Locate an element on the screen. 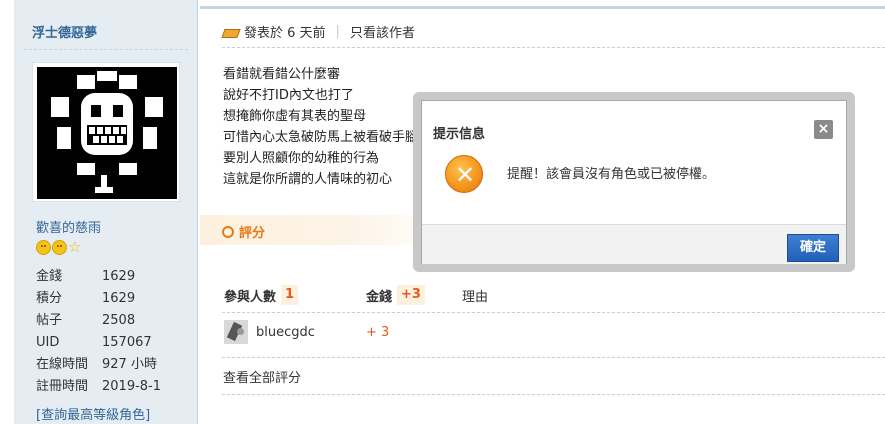  stat-row: 註冊時間 2019-8-1 is located at coordinates (98, 387).